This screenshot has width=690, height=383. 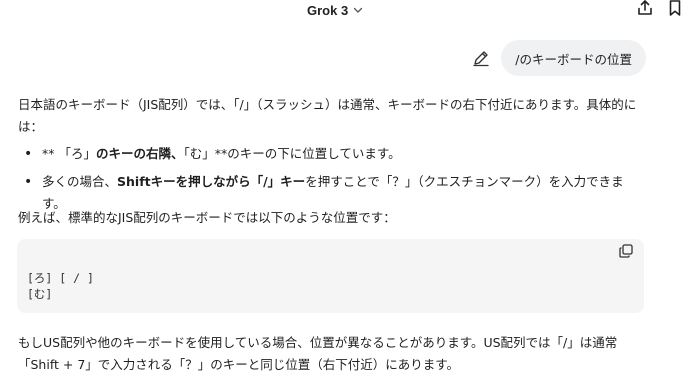 I want to click on chevron-down-icon, so click(x=358, y=10).